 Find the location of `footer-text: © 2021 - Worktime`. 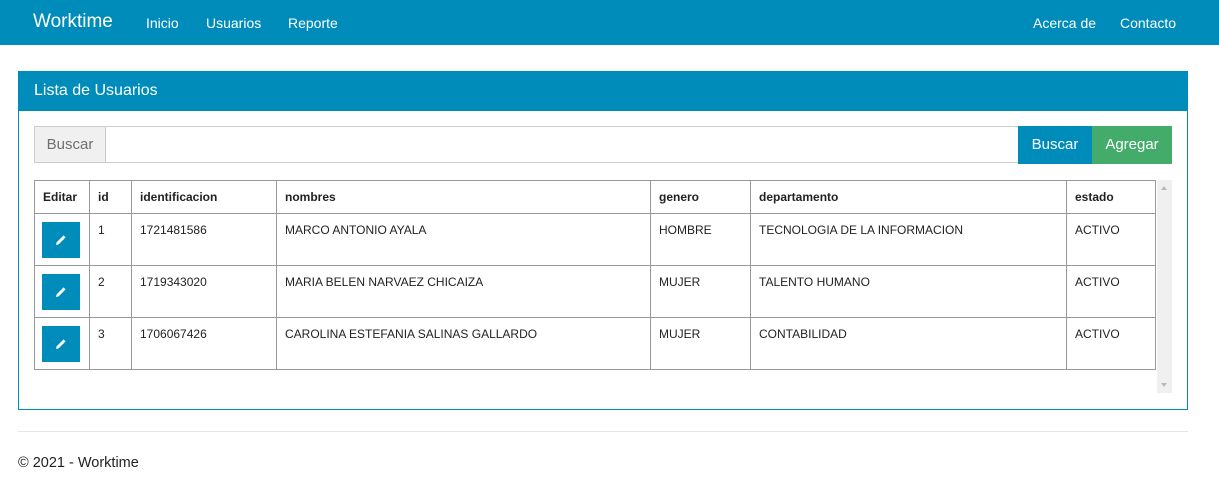

footer-text: © 2021 - Worktime is located at coordinates (78, 463).